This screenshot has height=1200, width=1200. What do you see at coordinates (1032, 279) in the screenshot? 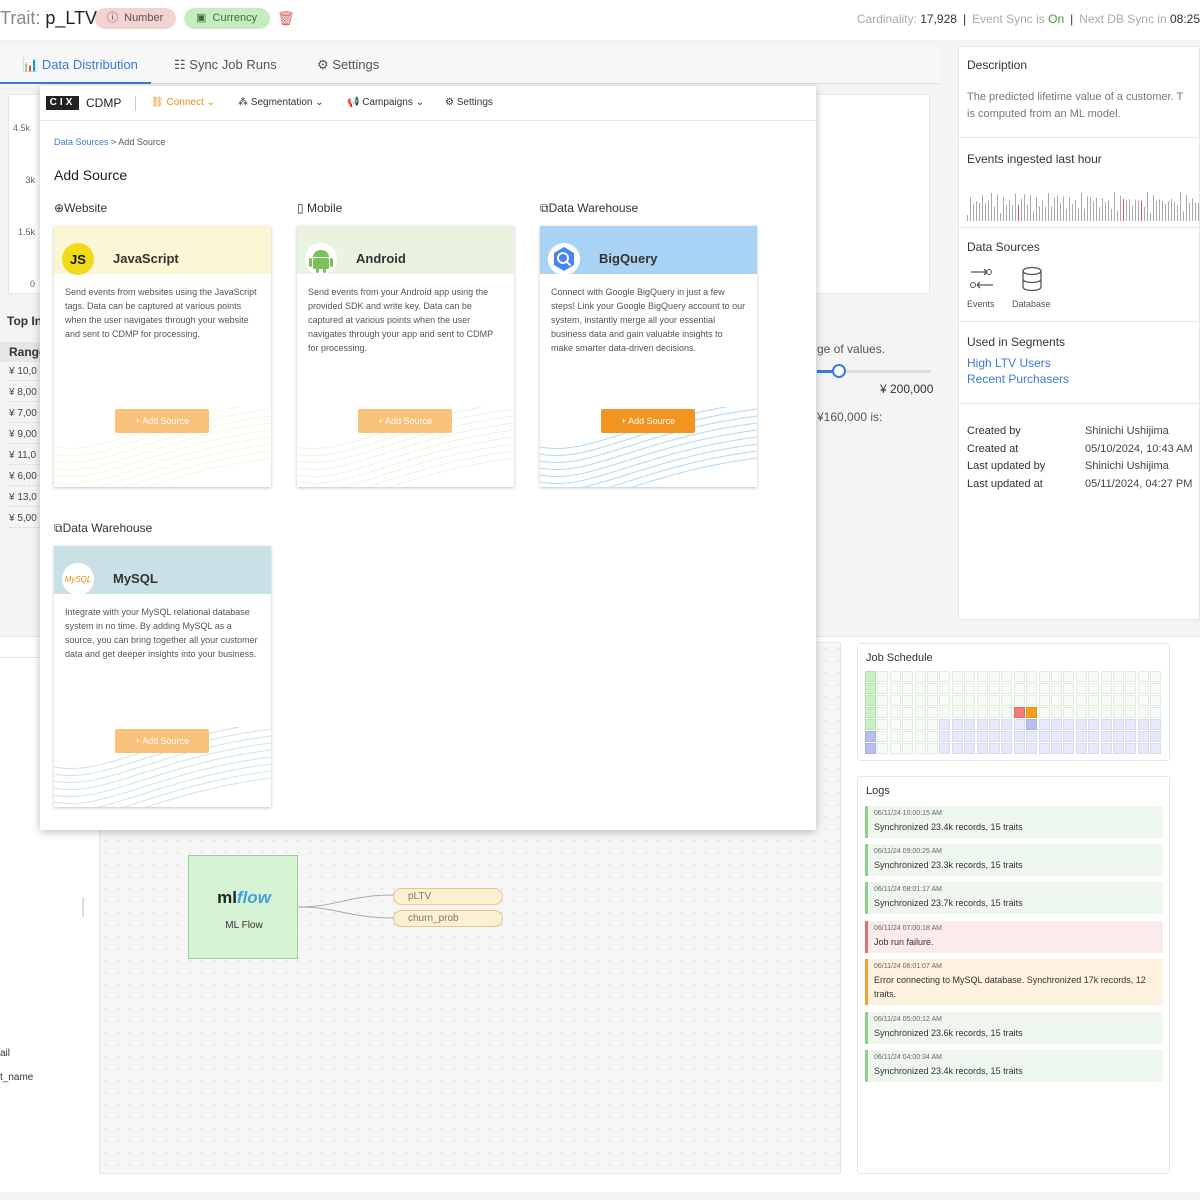
I see `database-source-icon` at bounding box center [1032, 279].